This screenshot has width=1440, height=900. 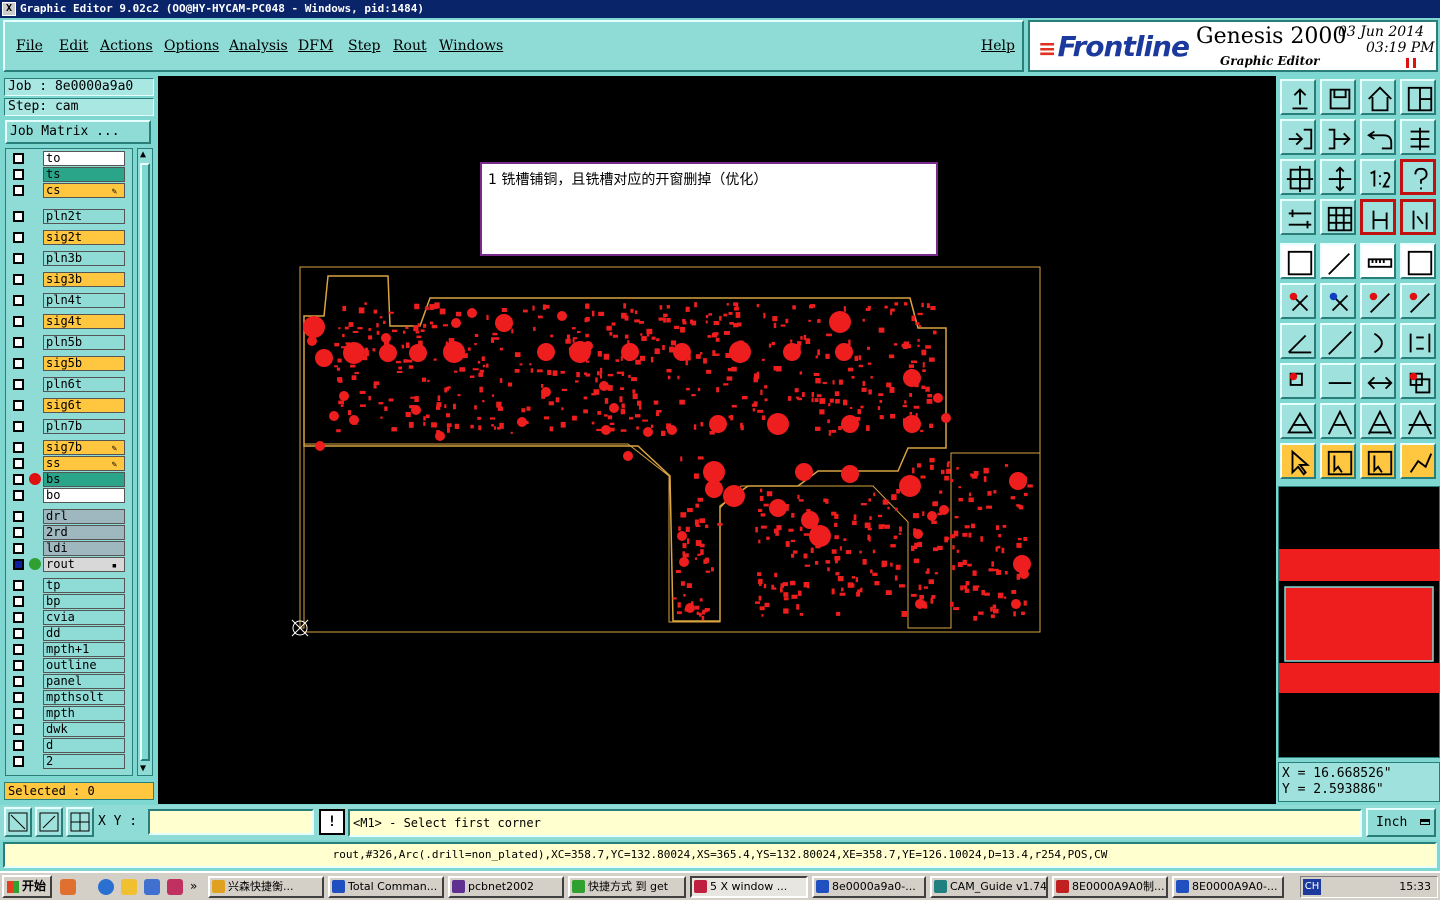 I want to click on menu-dfm: DFM, so click(x=315, y=46).